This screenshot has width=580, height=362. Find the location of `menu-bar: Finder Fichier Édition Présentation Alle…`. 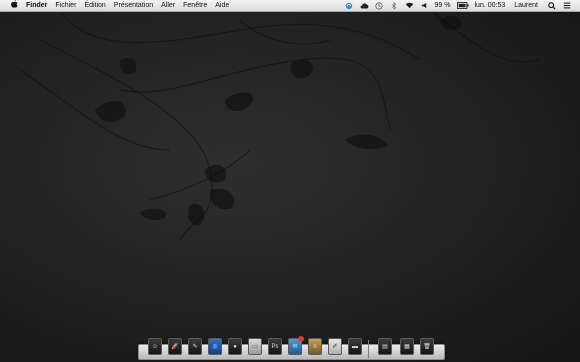

menu-bar: Finder Fichier Édition Présentation Alle… is located at coordinates (290, 6).